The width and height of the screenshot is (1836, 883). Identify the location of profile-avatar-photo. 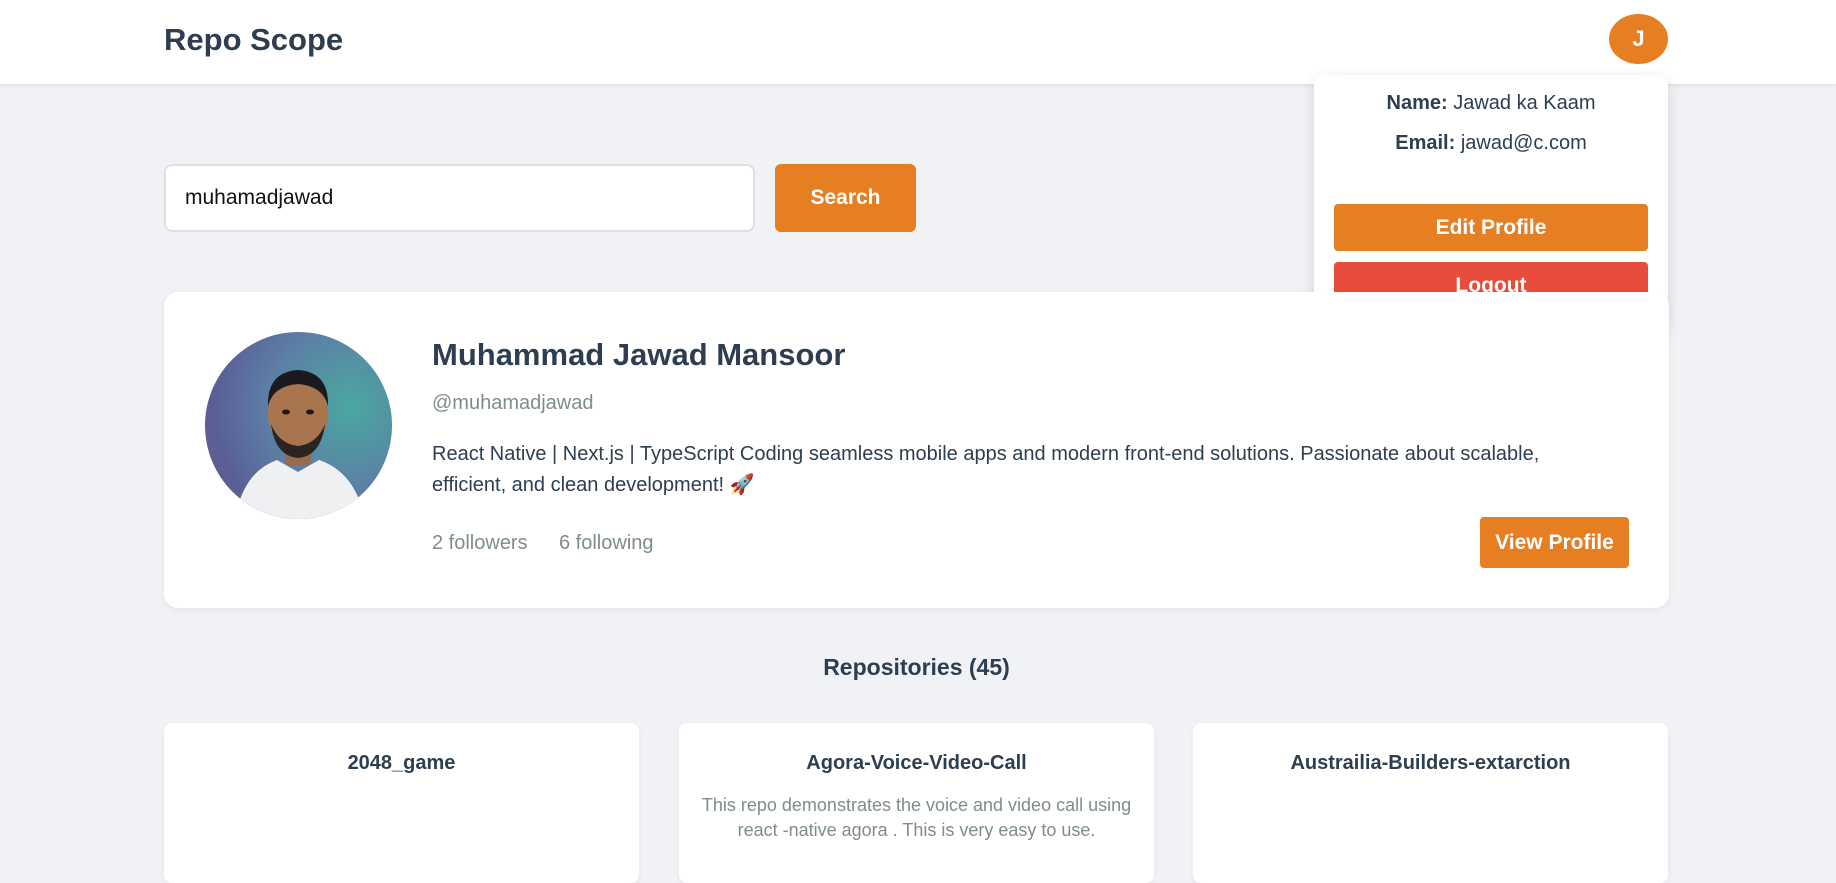
(298, 425).